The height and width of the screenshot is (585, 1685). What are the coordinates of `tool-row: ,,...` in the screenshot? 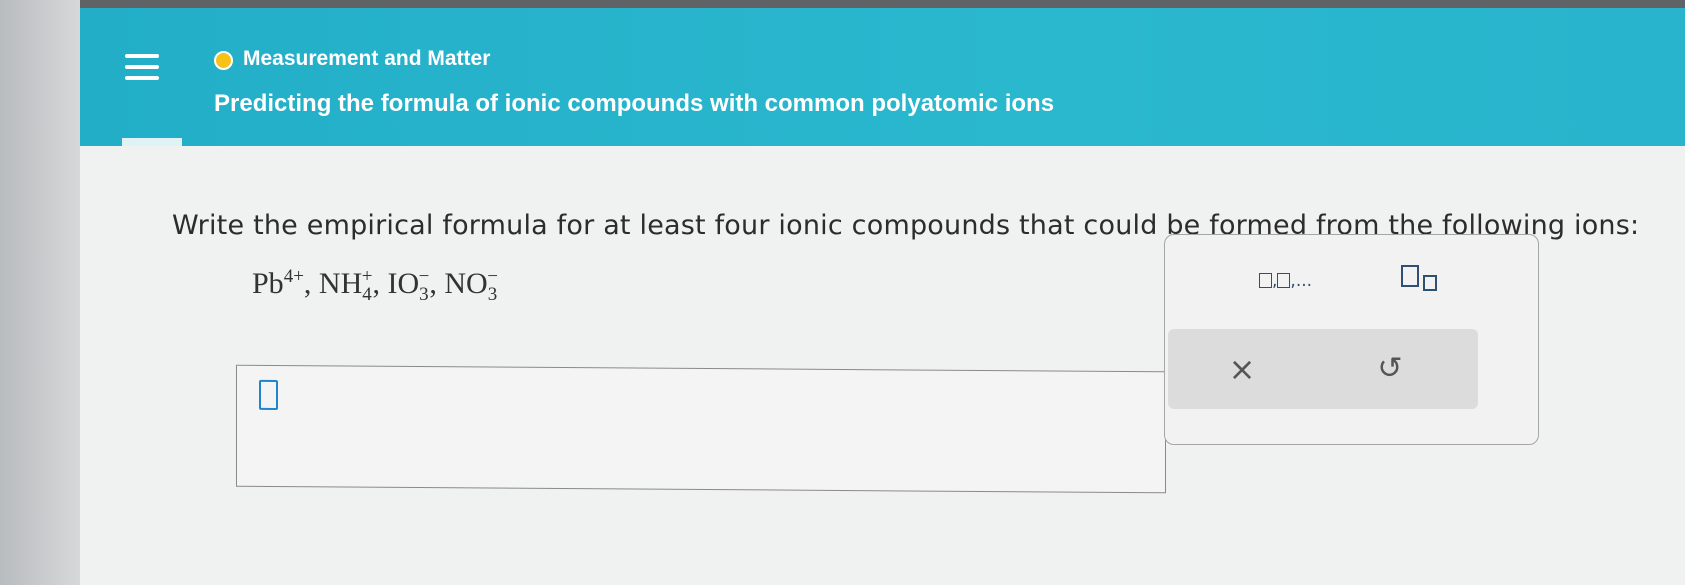 It's located at (1351, 280).